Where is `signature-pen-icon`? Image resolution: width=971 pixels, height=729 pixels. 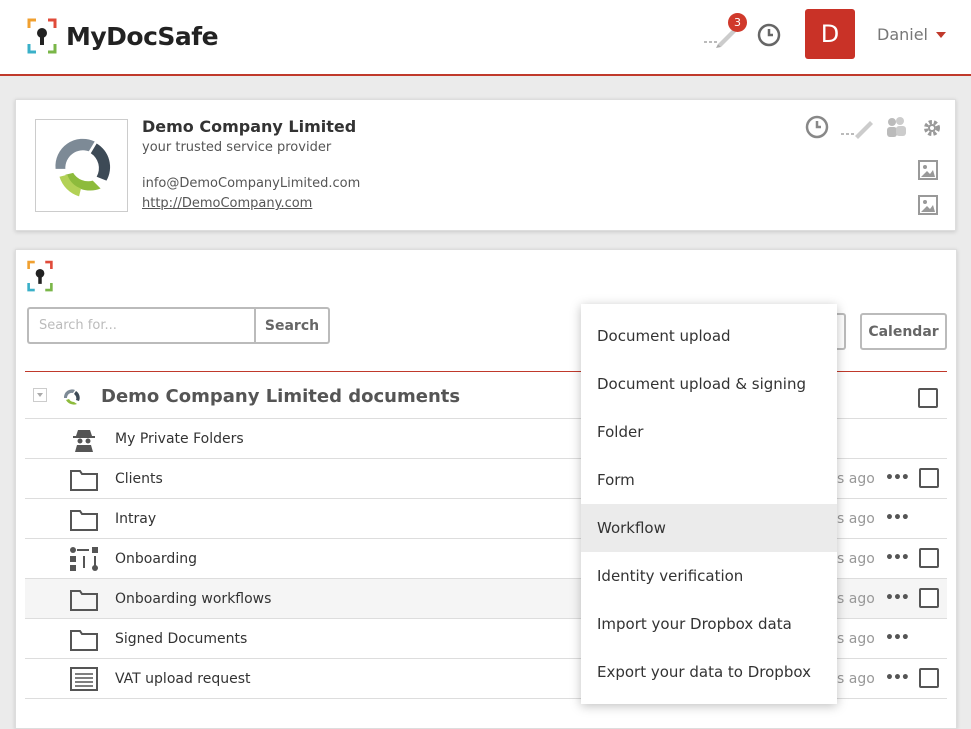
signature-pen-icon is located at coordinates (857, 128).